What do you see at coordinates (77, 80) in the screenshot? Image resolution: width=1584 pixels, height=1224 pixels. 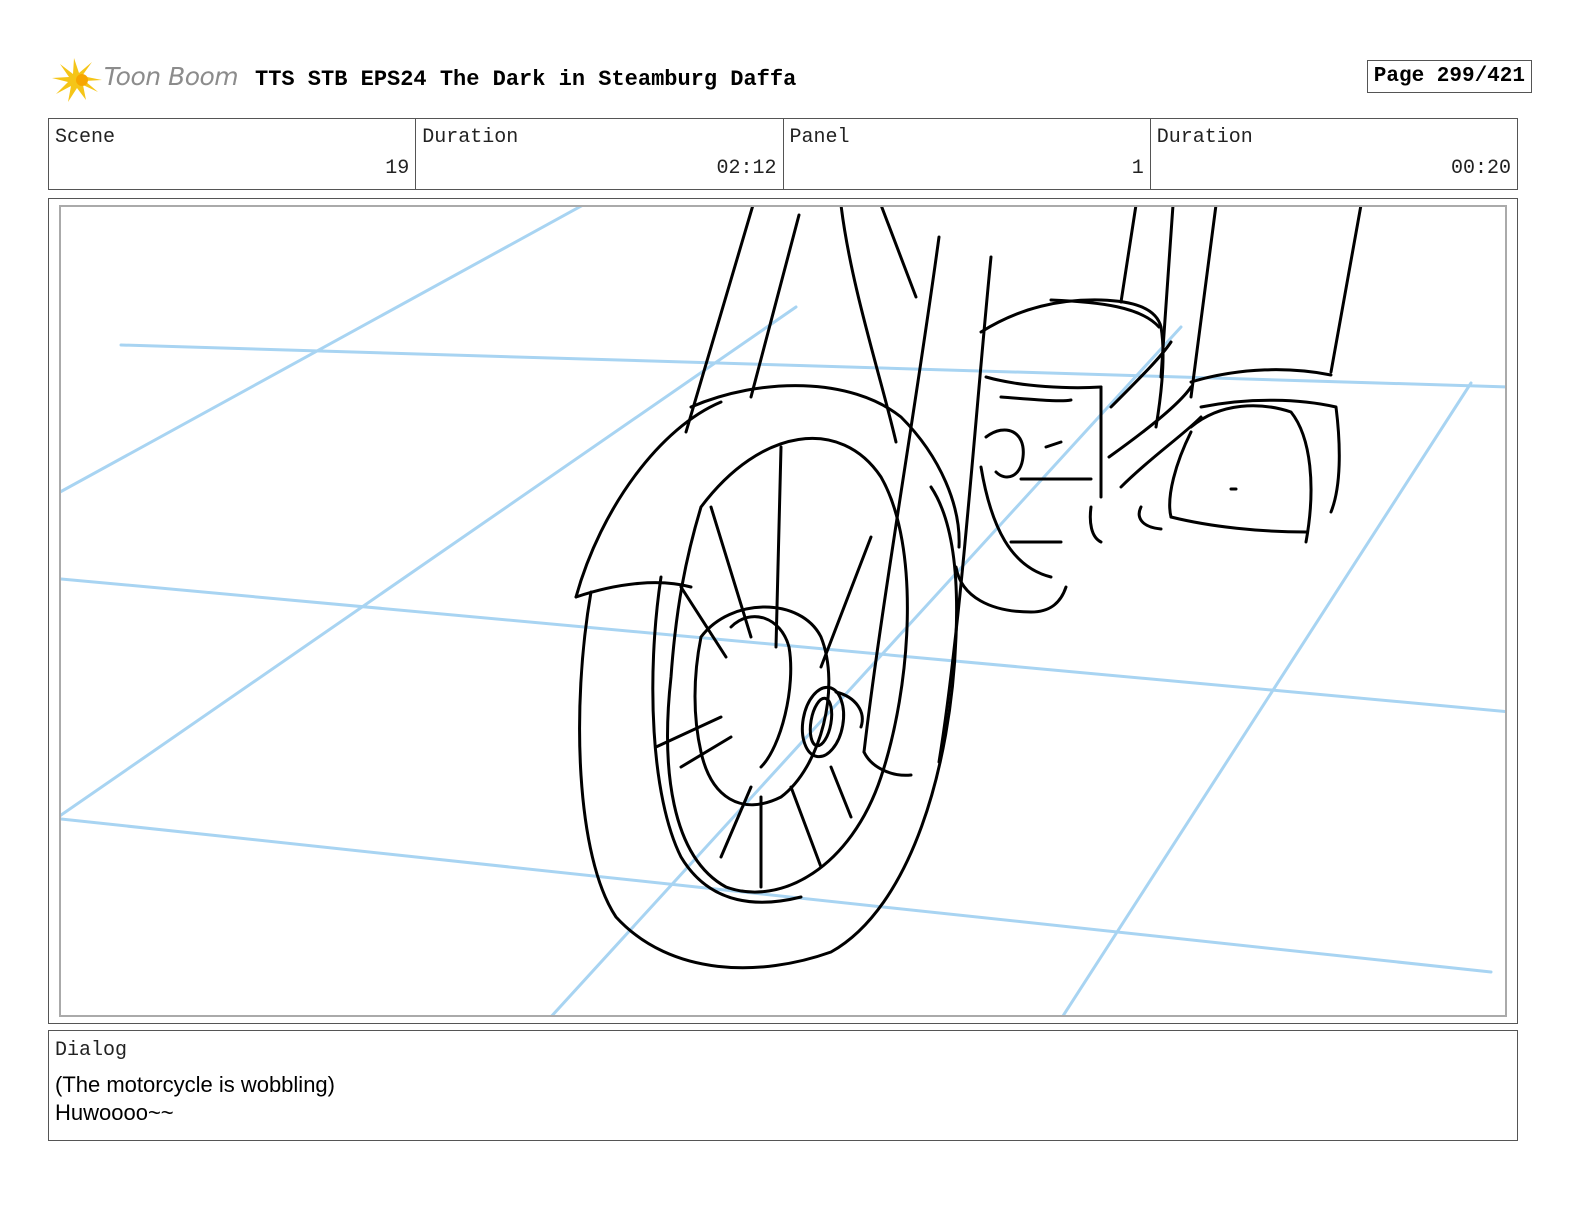 I see `star-burst-icon` at bounding box center [77, 80].